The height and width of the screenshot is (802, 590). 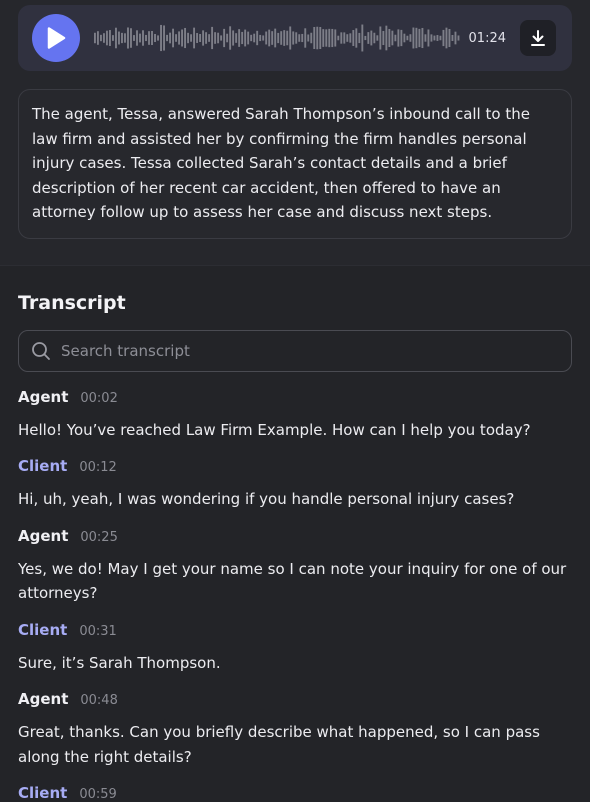 I want to click on play-button, so click(x=56, y=38).